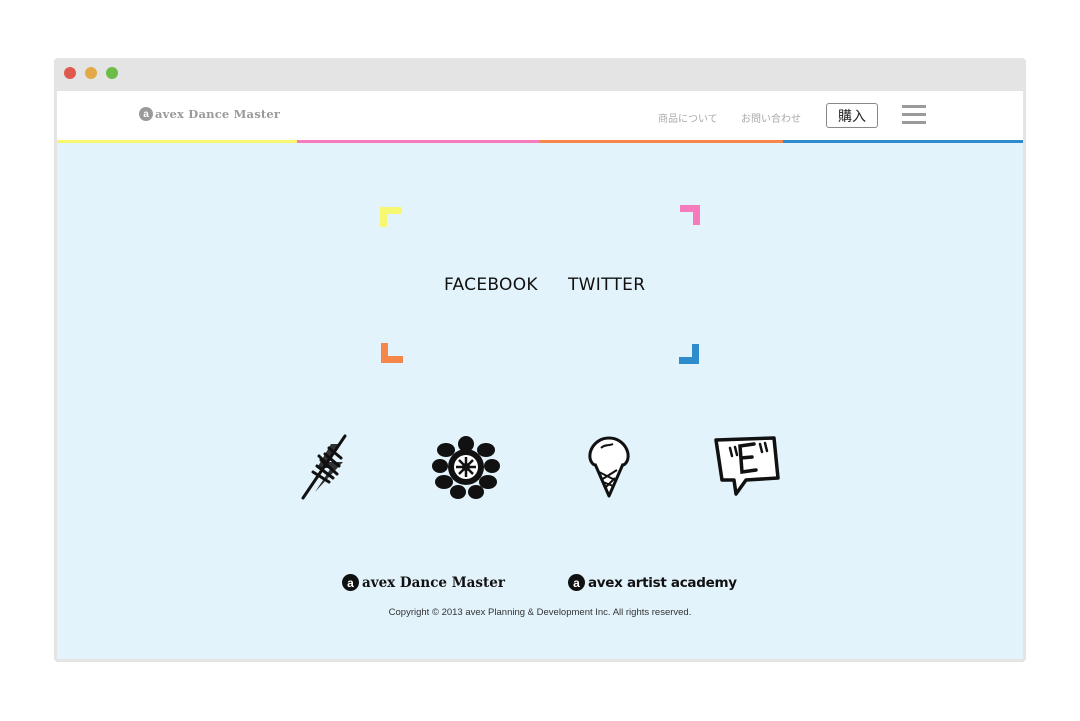 The width and height of the screenshot is (1080, 721). I want to click on lightning-icon, so click(324, 467).